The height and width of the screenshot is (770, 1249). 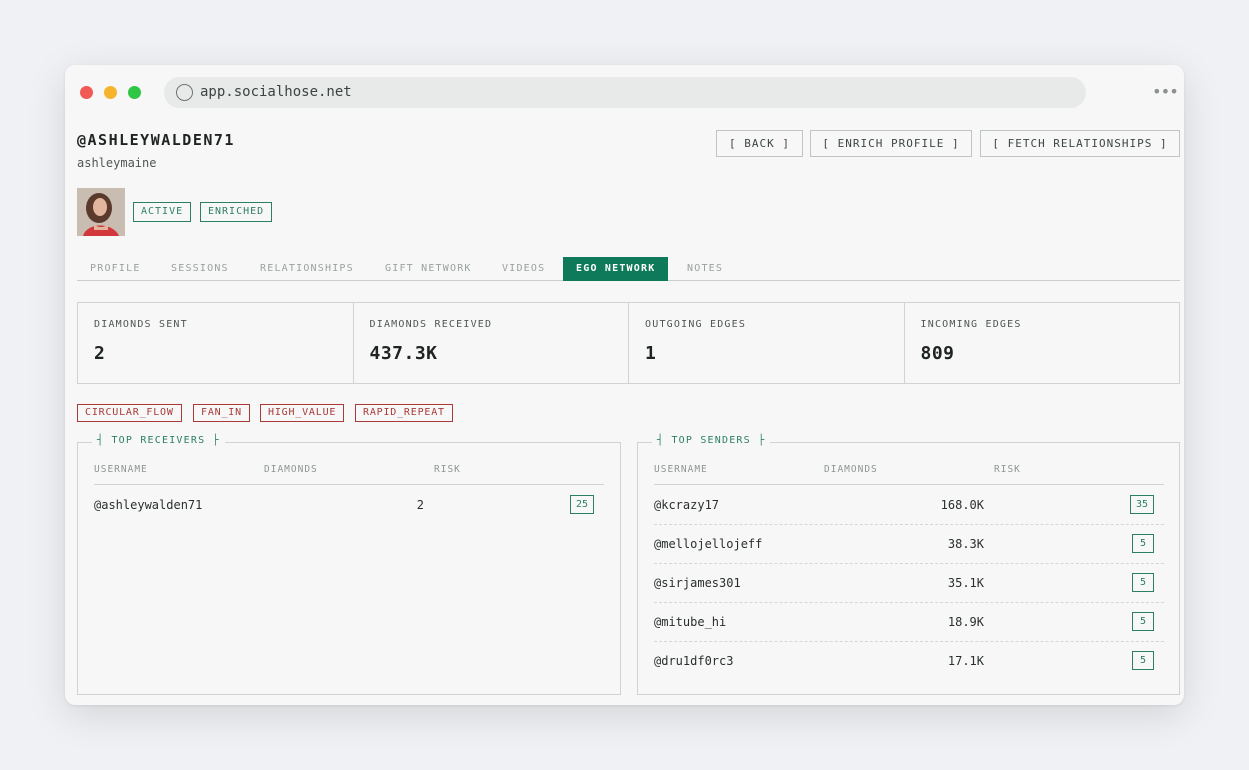 I want to click on maximize-window-button, so click(x=134, y=92).